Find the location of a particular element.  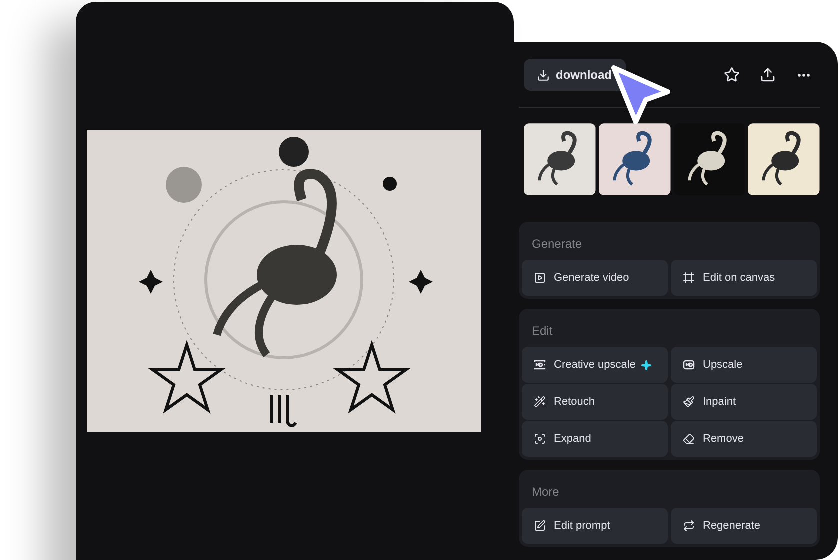

action-button: Remove is located at coordinates (744, 439).